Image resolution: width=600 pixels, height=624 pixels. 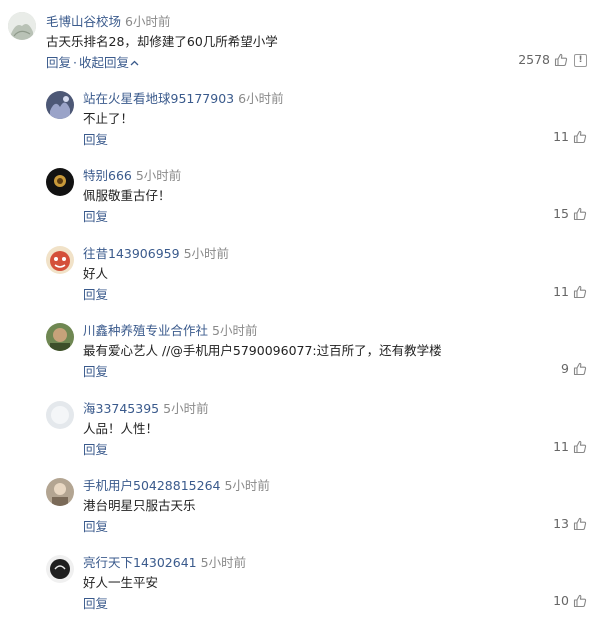 What do you see at coordinates (158, 98) in the screenshot?
I see `author-name: 站在火星看地球95177903` at bounding box center [158, 98].